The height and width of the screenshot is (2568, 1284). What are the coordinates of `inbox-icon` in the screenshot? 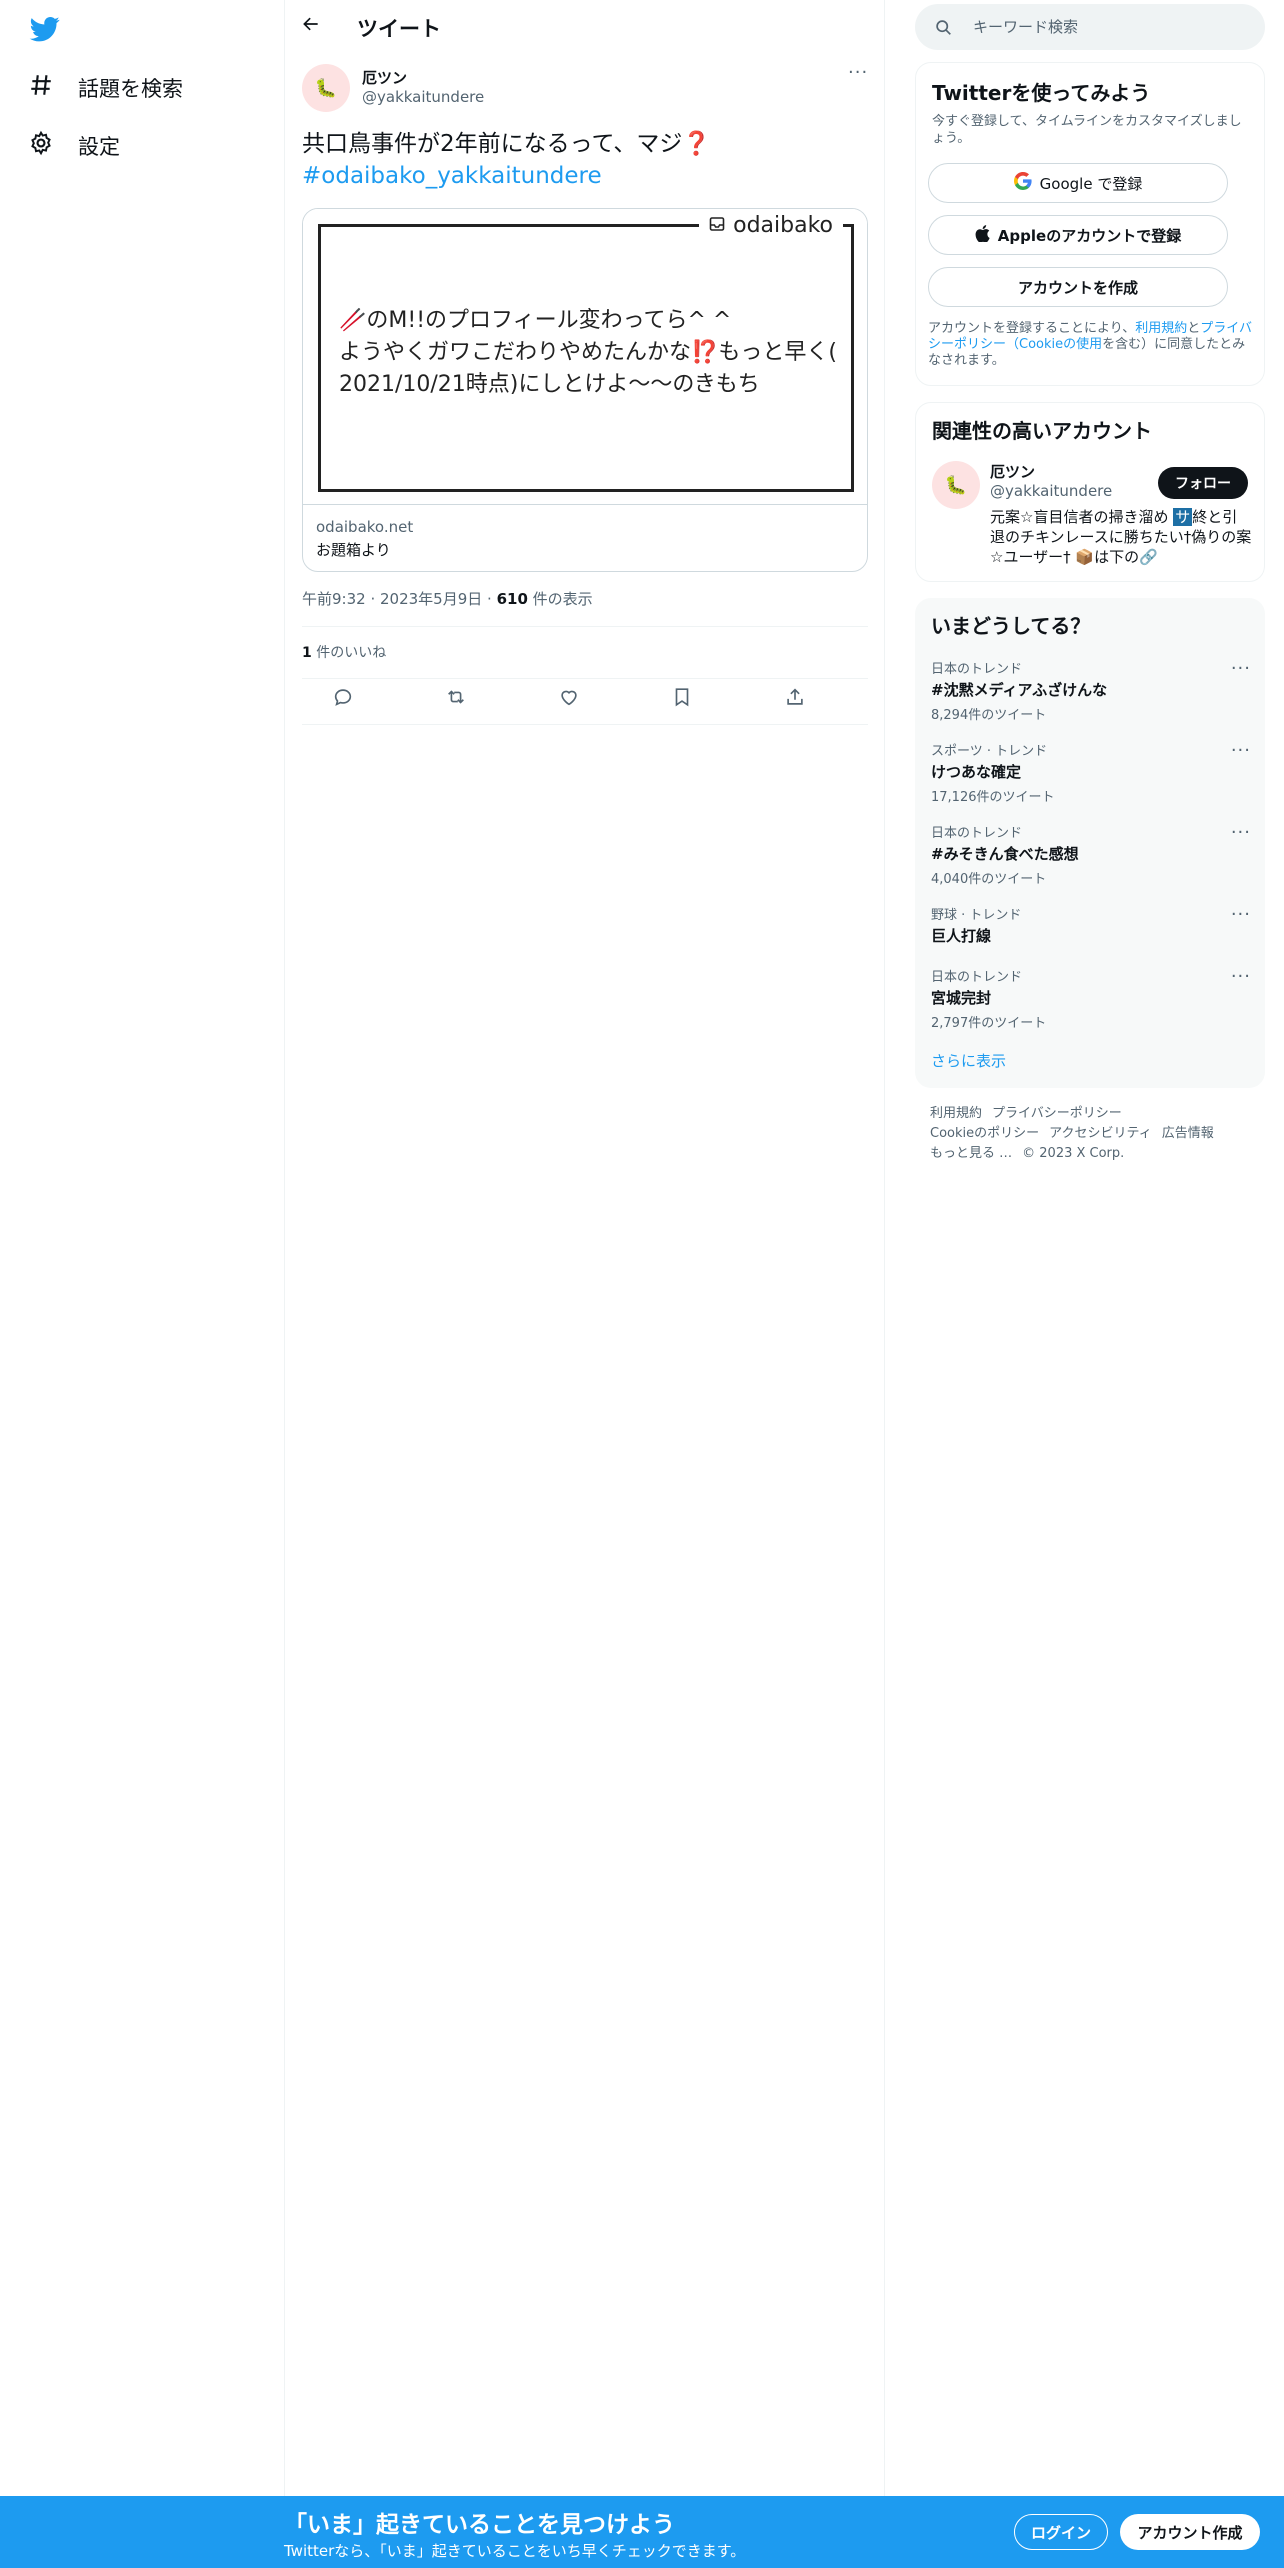 It's located at (717, 225).